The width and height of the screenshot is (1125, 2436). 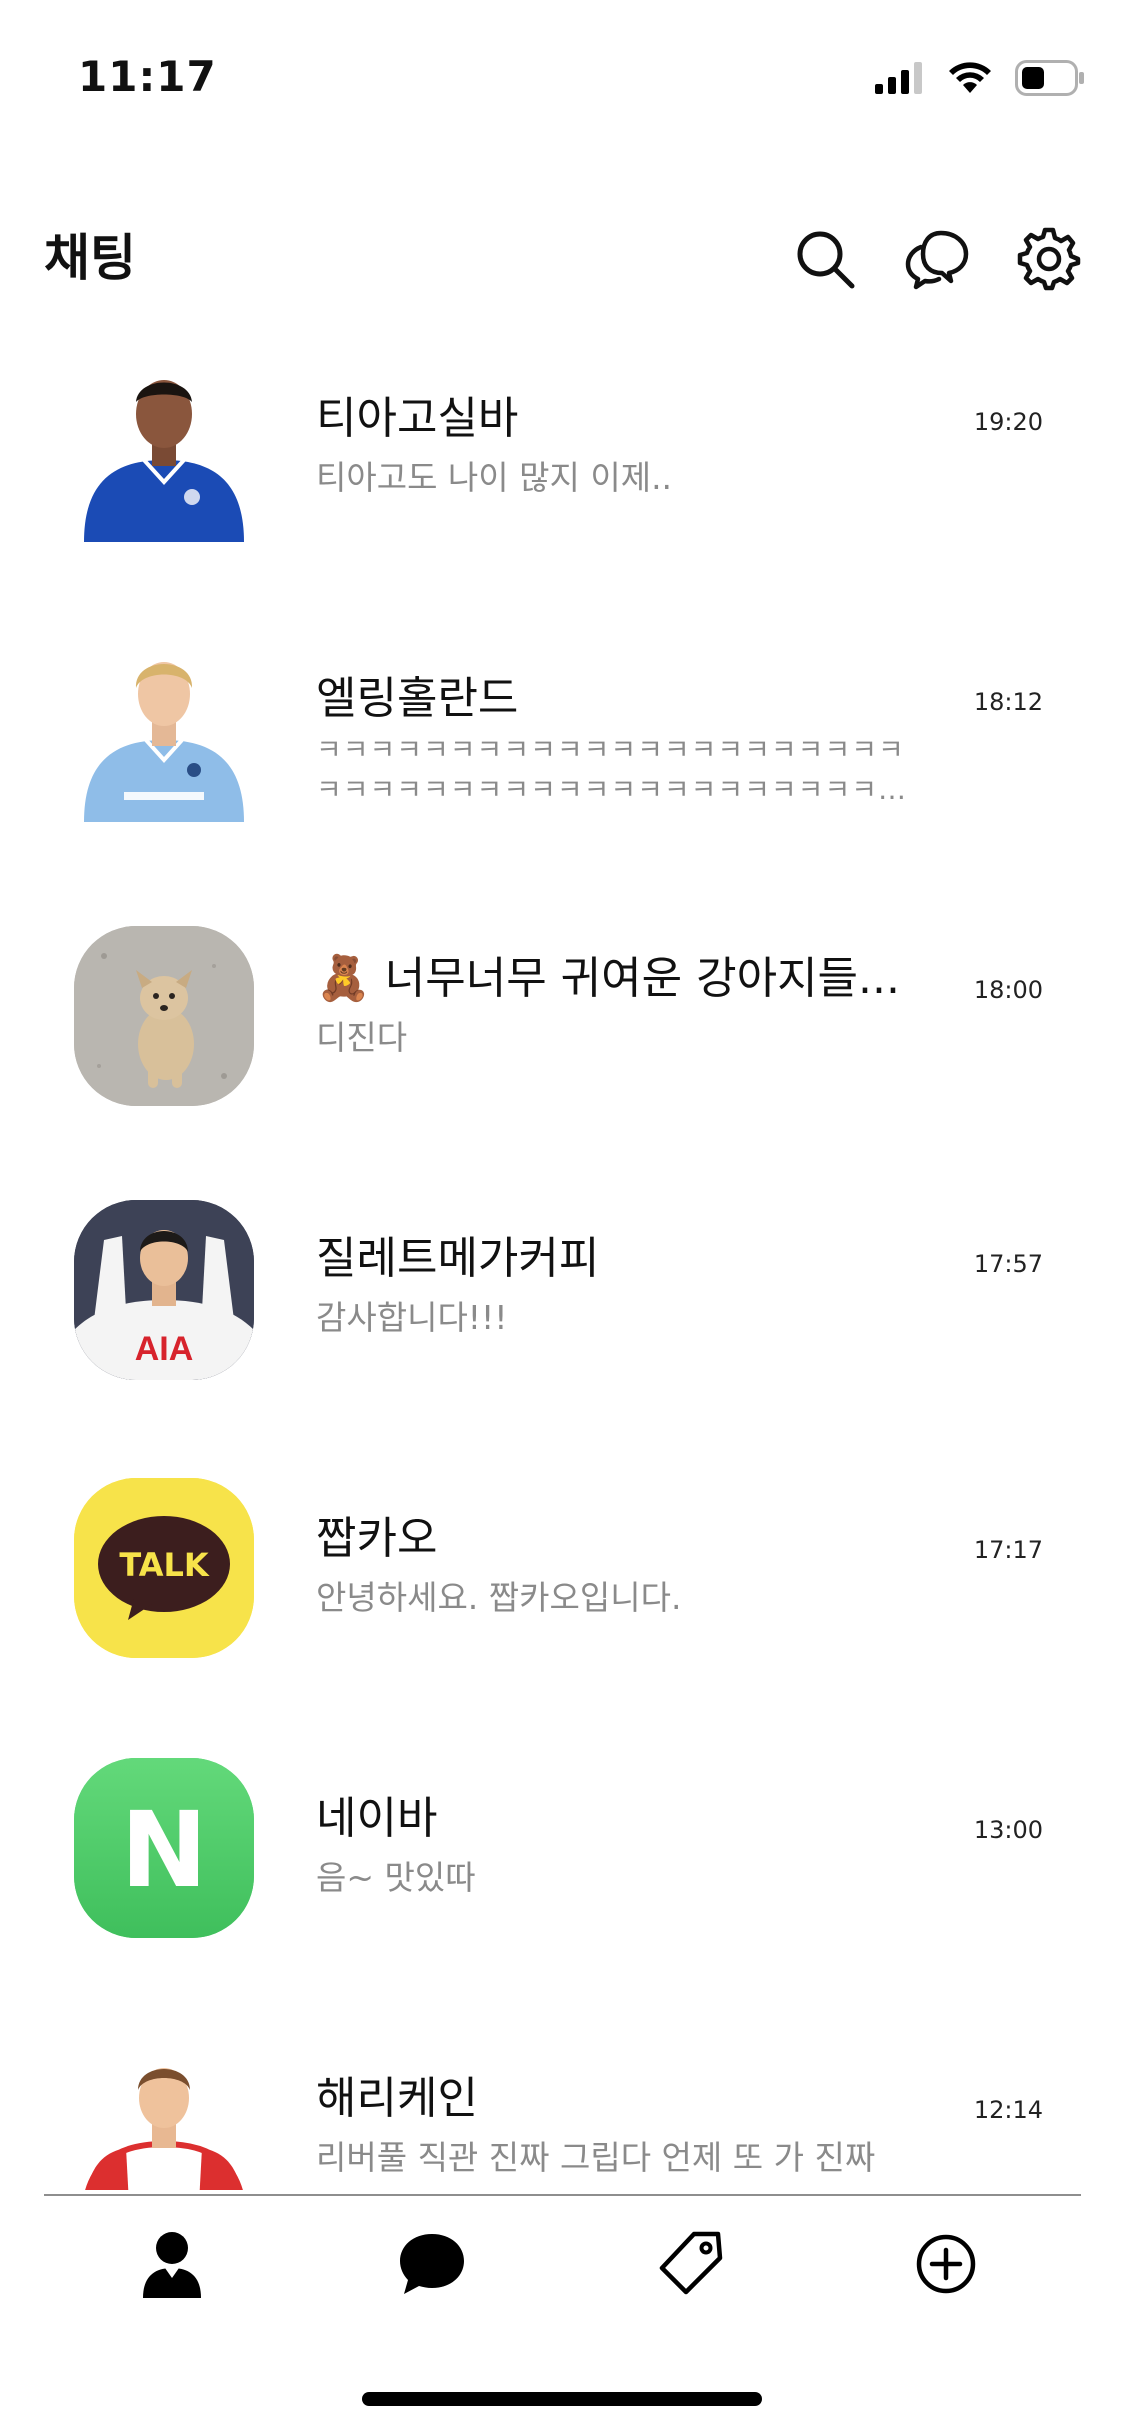 I want to click on chat-time: 18:00, so click(x=1008, y=990).